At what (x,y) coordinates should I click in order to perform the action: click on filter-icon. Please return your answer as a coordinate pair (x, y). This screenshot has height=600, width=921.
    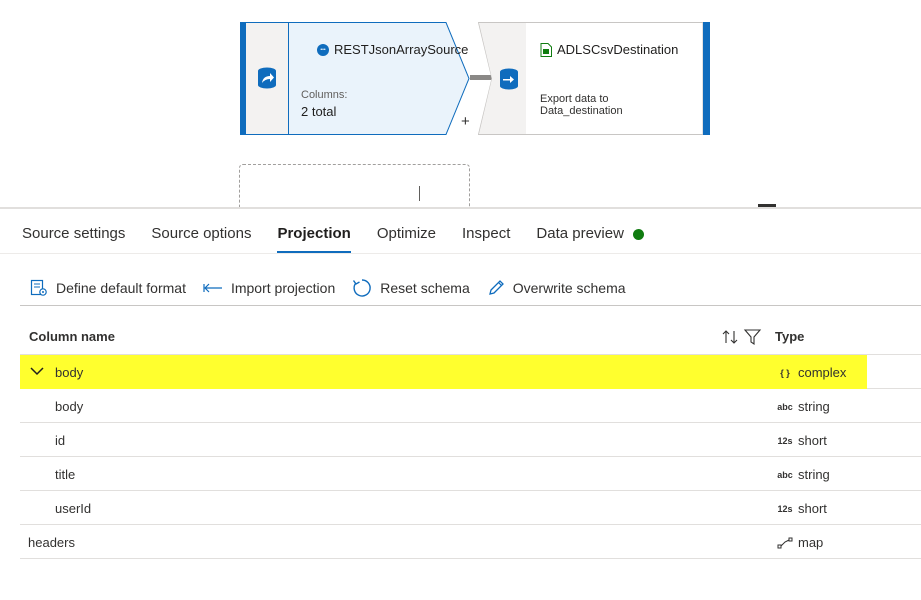
    Looking at the image, I should click on (752, 337).